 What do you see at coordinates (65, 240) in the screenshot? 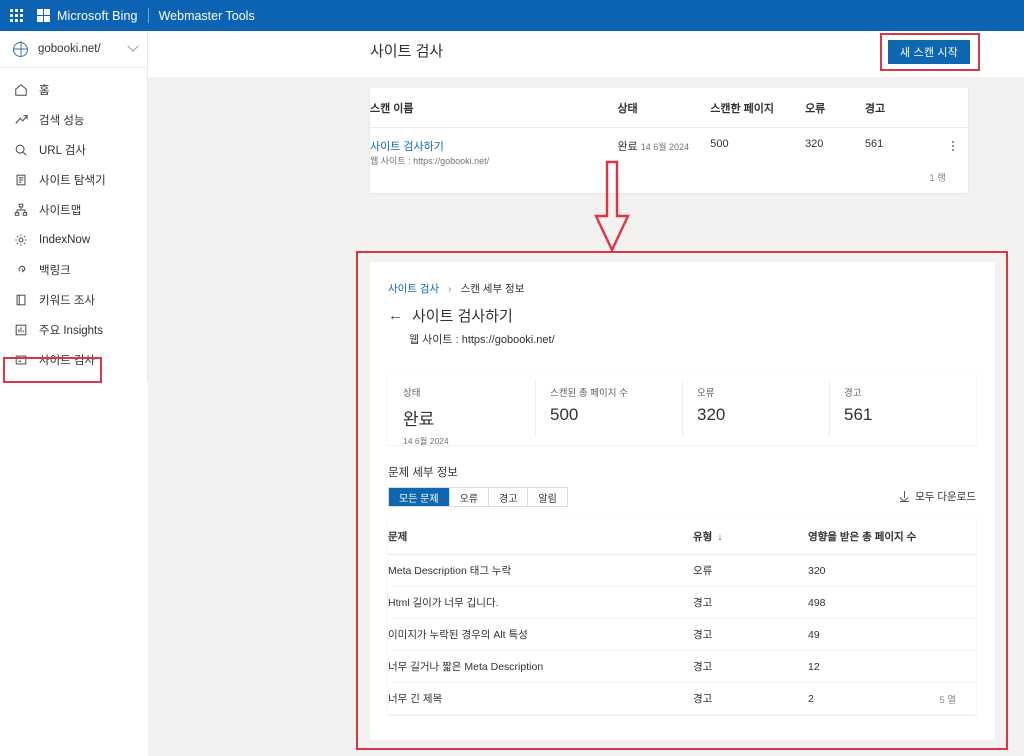
I see `sidebar-item-label: IndexNow` at bounding box center [65, 240].